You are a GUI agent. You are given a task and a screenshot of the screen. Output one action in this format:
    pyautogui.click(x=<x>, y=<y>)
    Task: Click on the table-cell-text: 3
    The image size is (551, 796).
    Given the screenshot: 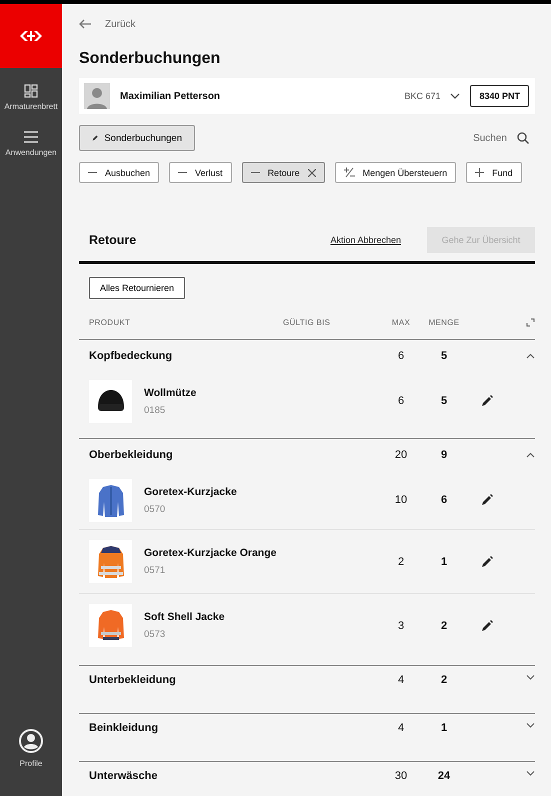 What is the action you would take?
    pyautogui.click(x=401, y=626)
    